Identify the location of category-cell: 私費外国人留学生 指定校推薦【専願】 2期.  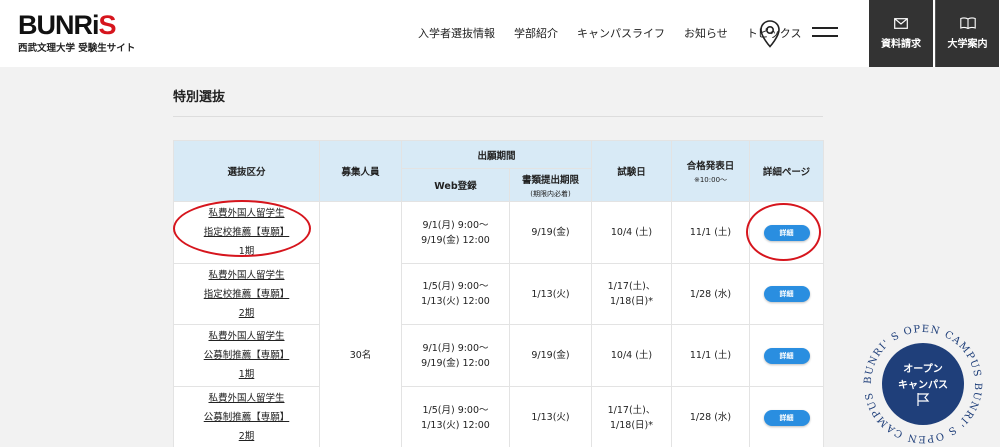
(246, 294).